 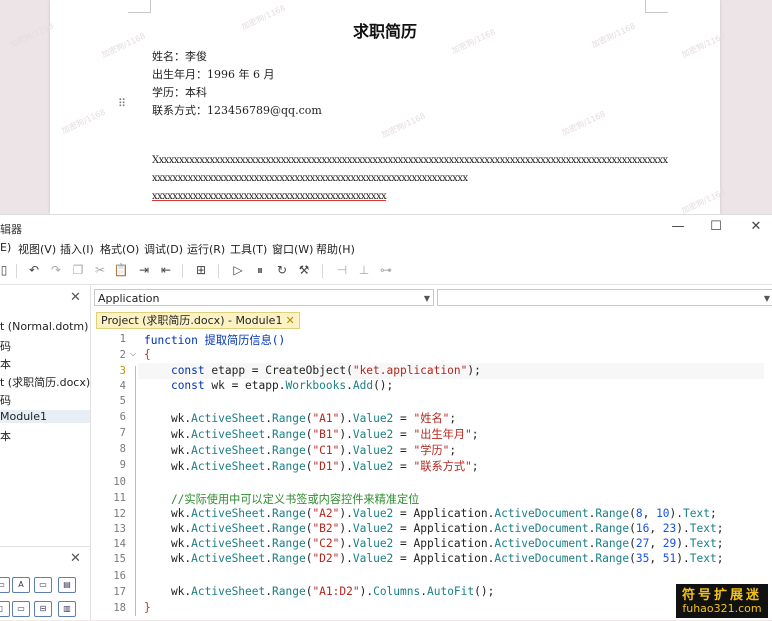 I want to click on listbox-control-icon: ▤, so click(x=67, y=585).